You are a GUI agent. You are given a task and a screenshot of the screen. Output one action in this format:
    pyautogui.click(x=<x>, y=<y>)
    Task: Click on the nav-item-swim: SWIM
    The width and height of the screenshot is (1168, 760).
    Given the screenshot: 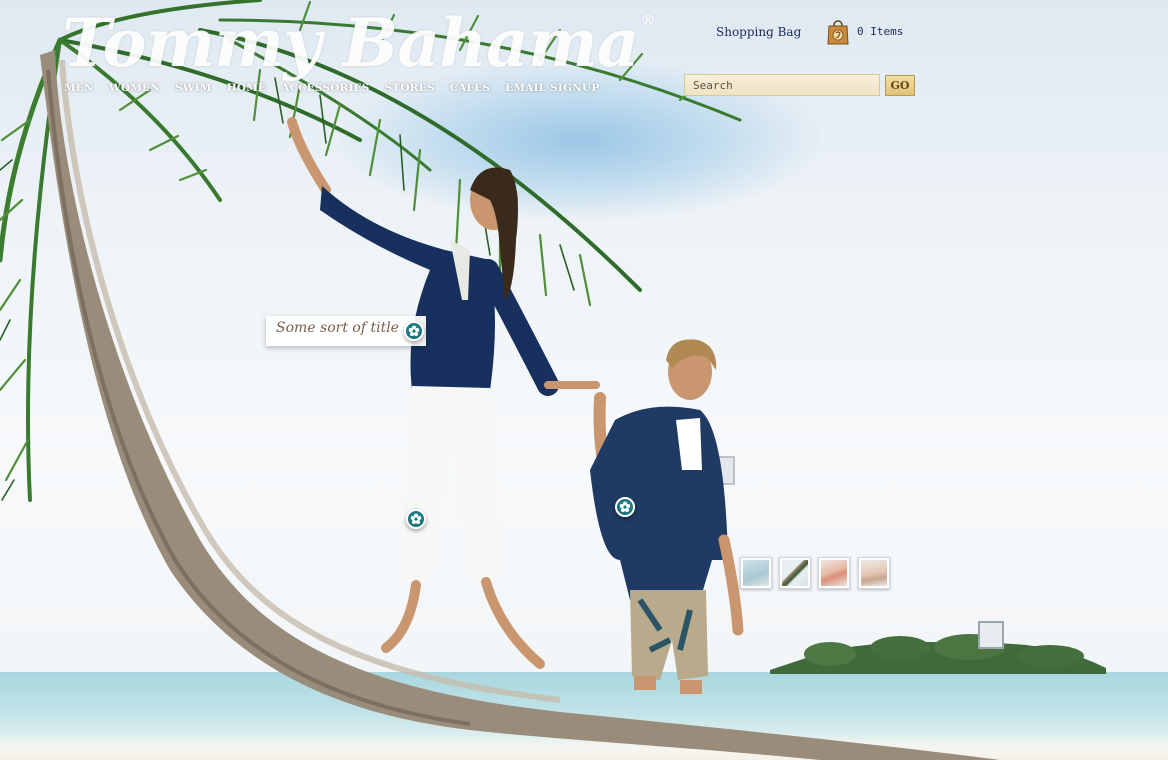 What is the action you would take?
    pyautogui.click(x=193, y=88)
    